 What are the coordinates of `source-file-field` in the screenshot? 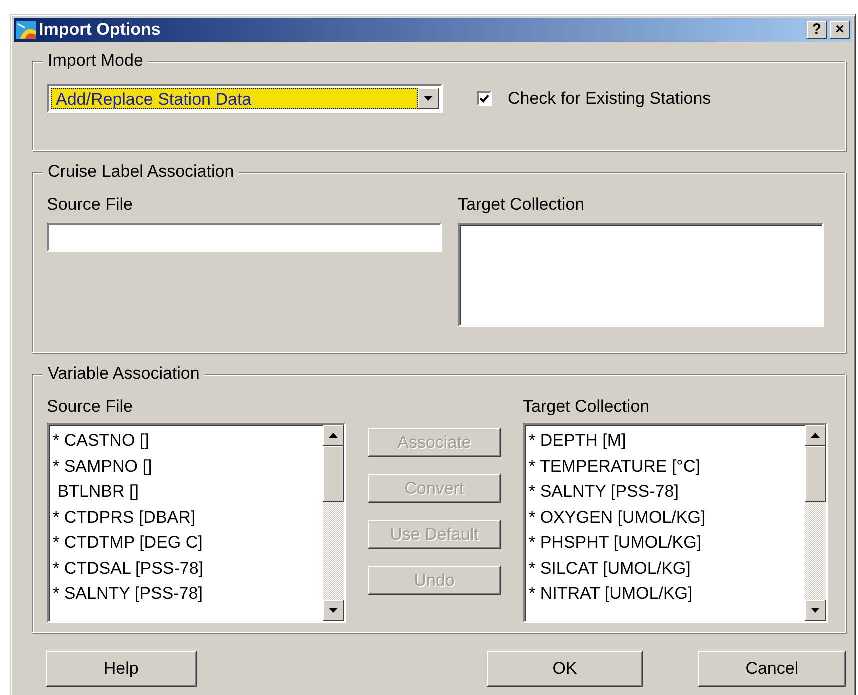 It's located at (244, 237).